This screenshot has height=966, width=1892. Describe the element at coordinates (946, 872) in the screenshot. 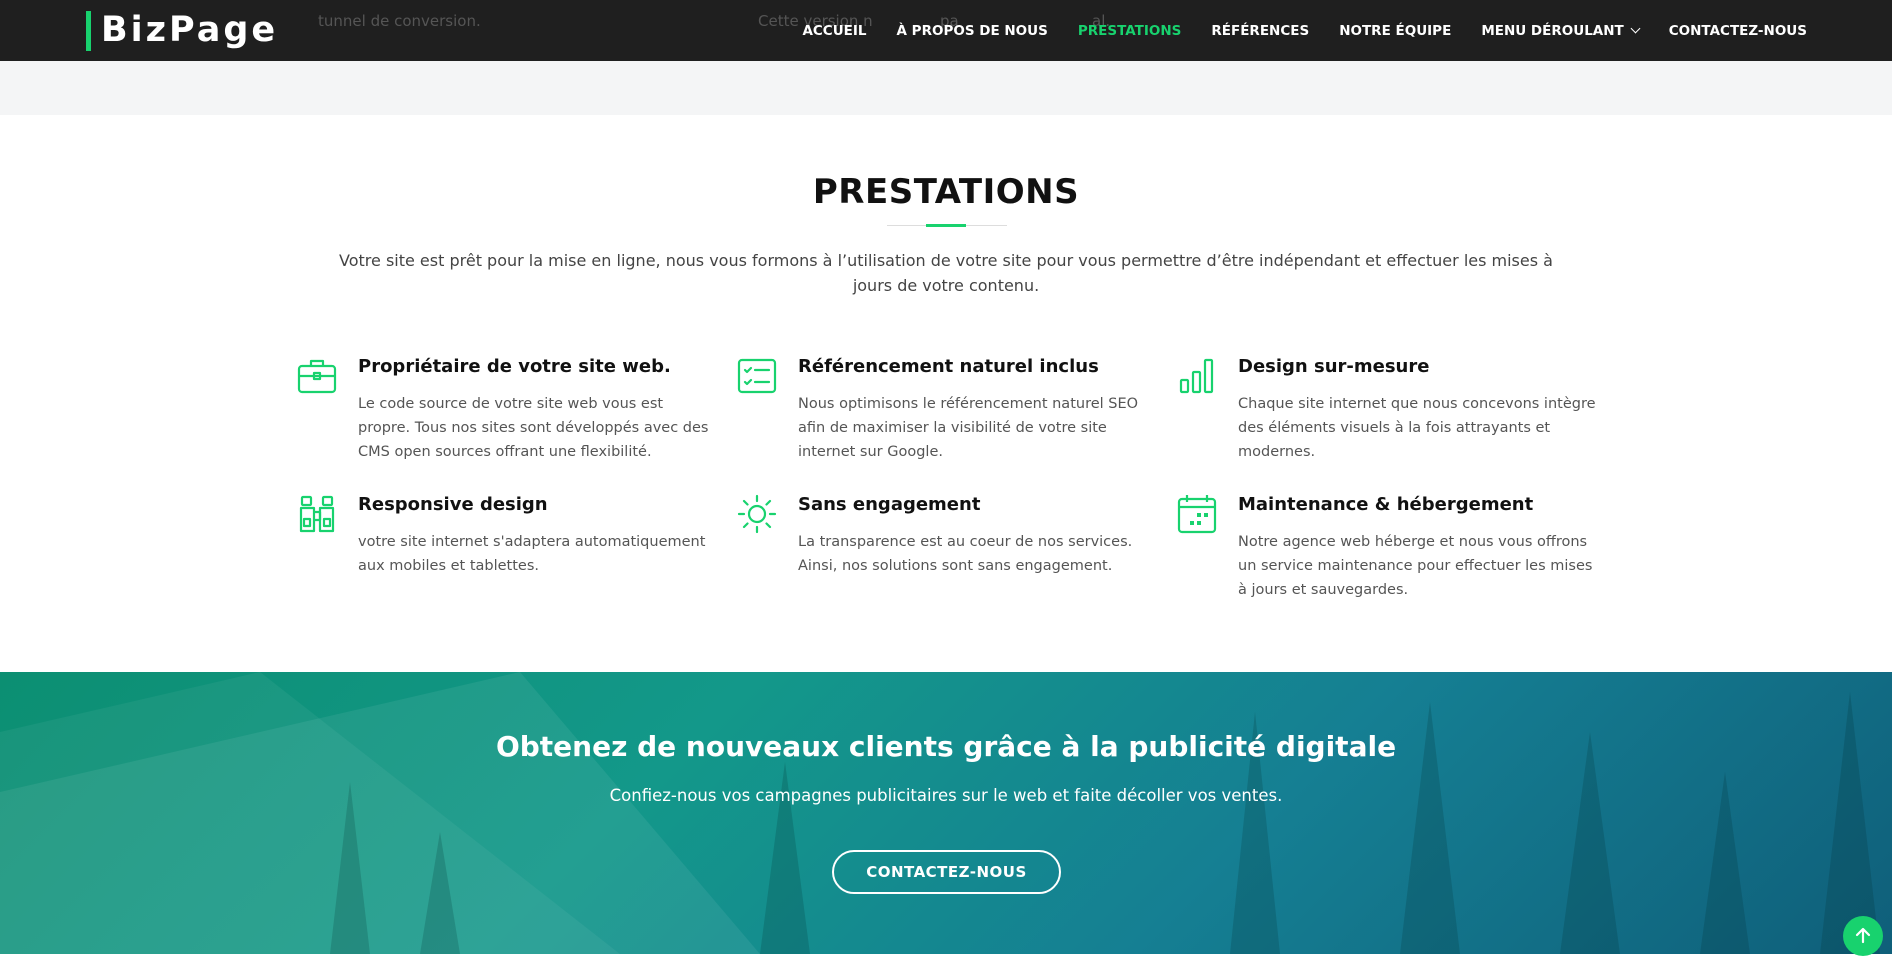

I see `contact-button: CONTACTEZ-NOUS` at that location.